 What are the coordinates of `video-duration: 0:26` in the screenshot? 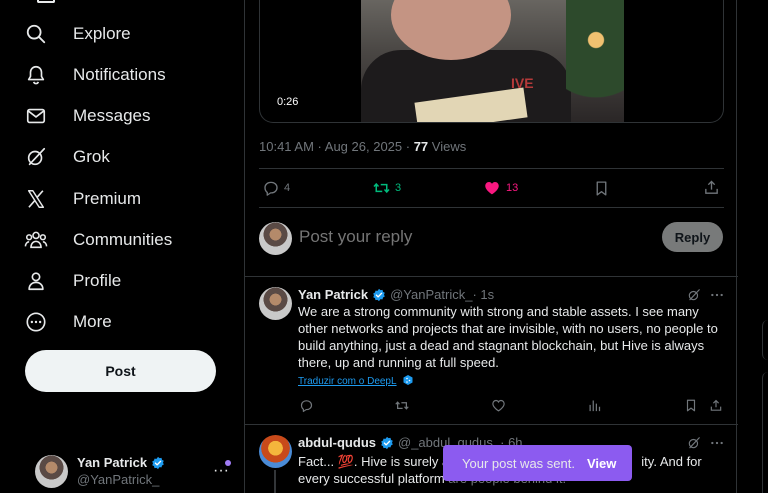 It's located at (288, 102).